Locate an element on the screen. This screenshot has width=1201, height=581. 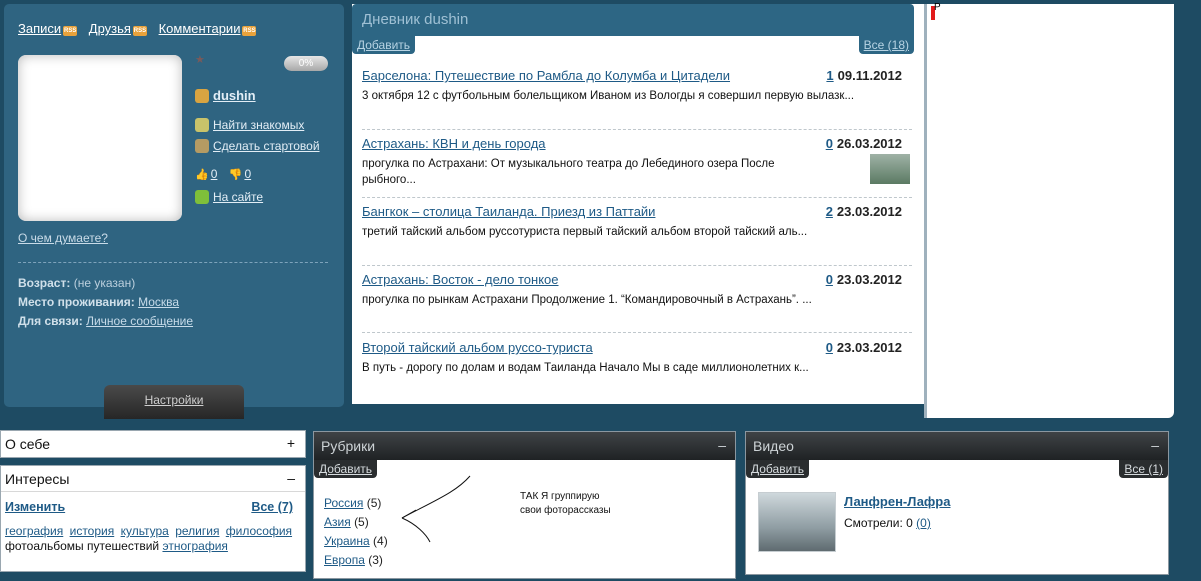
add-rubric-button: Добавить is located at coordinates (346, 469).